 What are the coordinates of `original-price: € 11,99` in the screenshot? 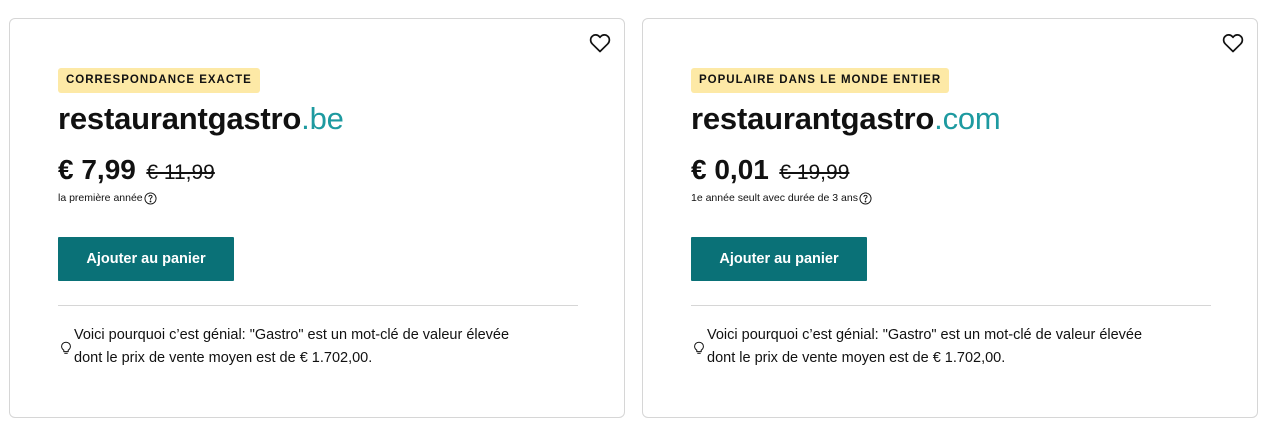 It's located at (180, 172).